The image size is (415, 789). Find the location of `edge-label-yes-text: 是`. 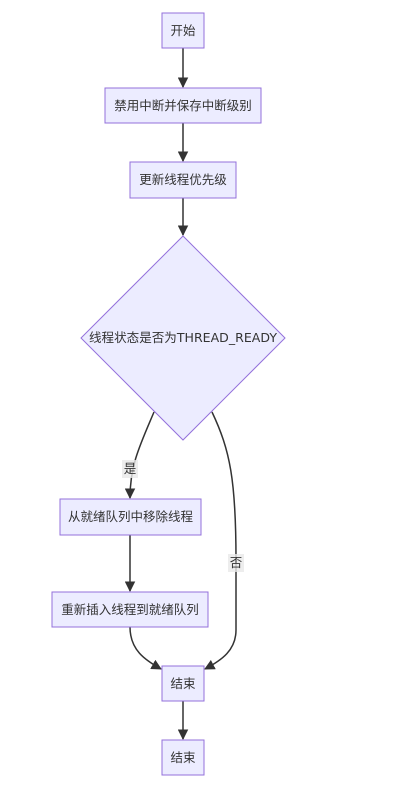

edge-label-yes-text: 是 is located at coordinates (130, 468).